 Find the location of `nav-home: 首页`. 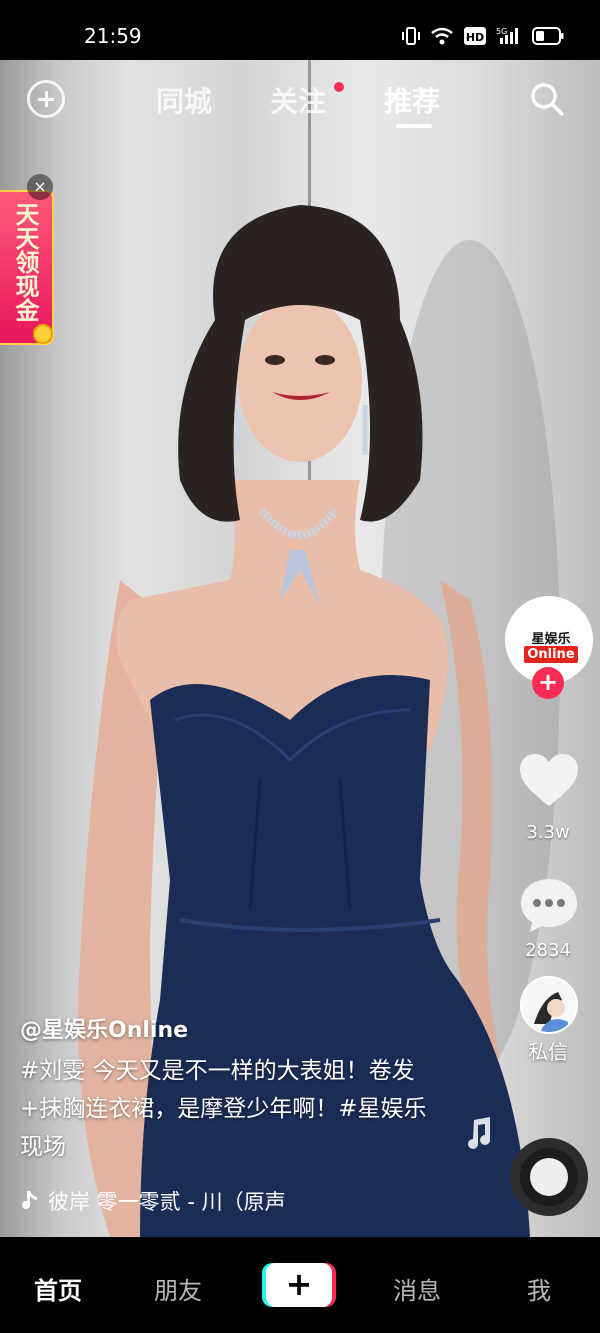

nav-home: 首页 is located at coordinates (58, 1288).